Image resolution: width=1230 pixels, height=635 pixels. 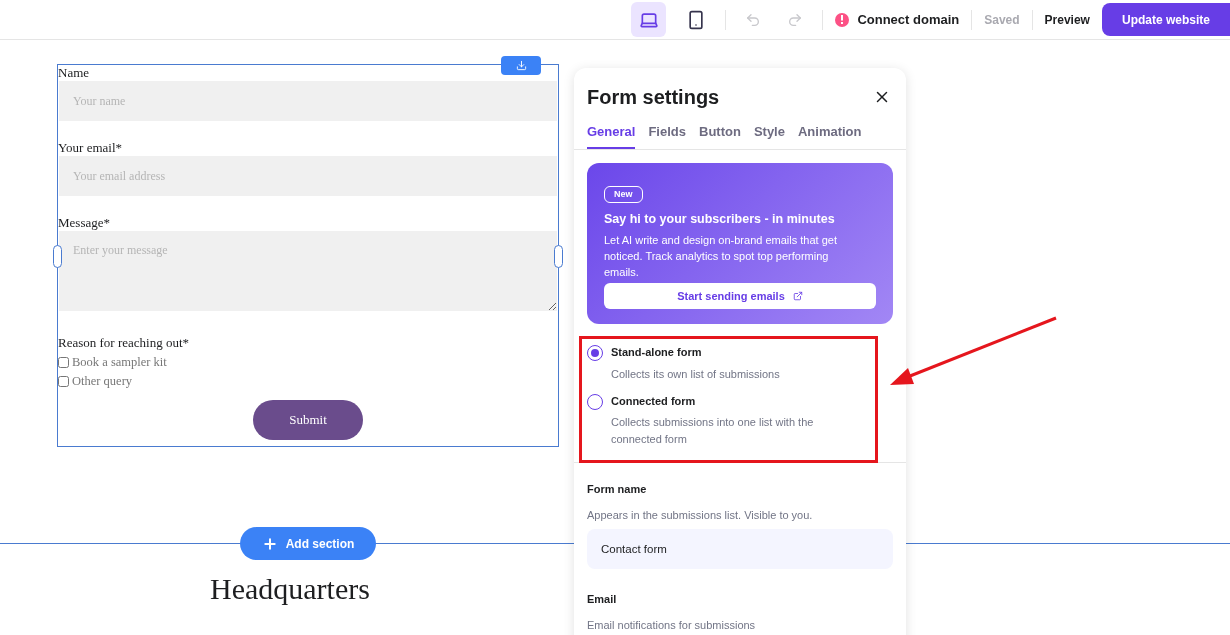 I want to click on start-sending-button: Start sending emails, so click(x=740, y=296).